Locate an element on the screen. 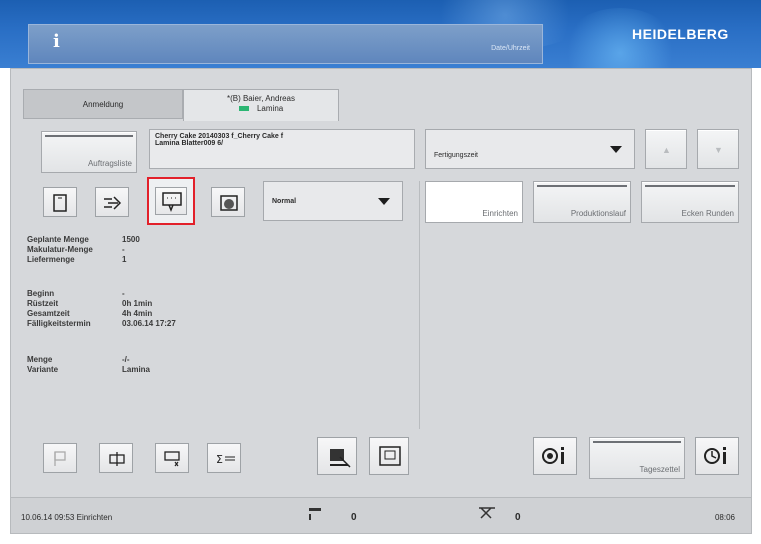 Image resolution: width=761 pixels, height=544 pixels. tool-button is located at coordinates (228, 202).